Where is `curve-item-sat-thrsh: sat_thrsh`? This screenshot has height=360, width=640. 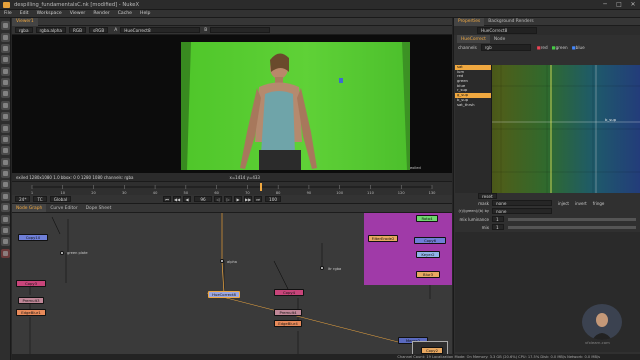
curve-item-sat-thrsh: sat_thrsh is located at coordinates (473, 105).